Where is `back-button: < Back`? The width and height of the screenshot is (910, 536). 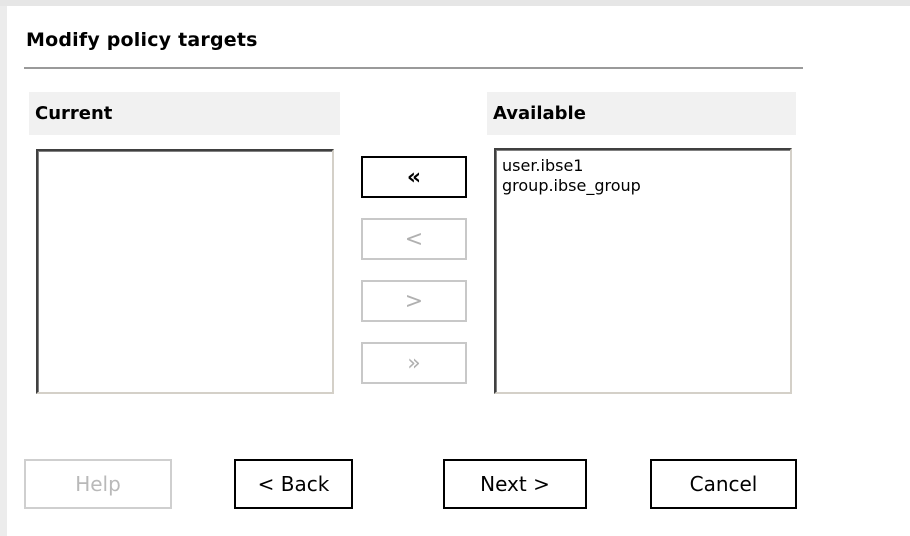
back-button: < Back is located at coordinates (293, 484).